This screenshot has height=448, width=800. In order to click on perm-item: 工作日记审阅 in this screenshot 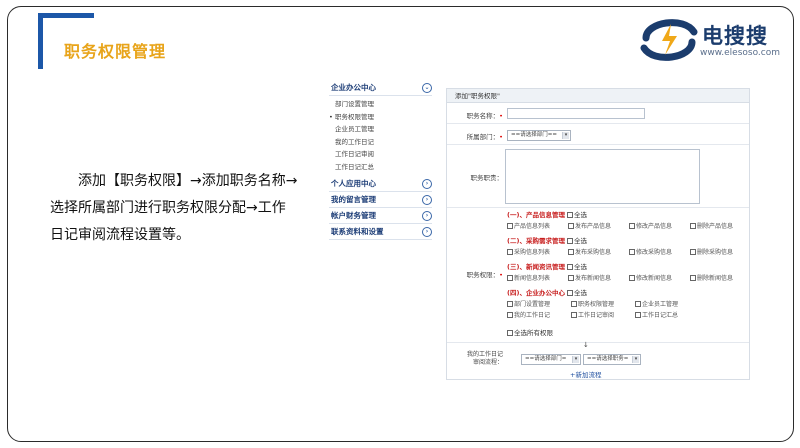, I will do `click(603, 315)`.